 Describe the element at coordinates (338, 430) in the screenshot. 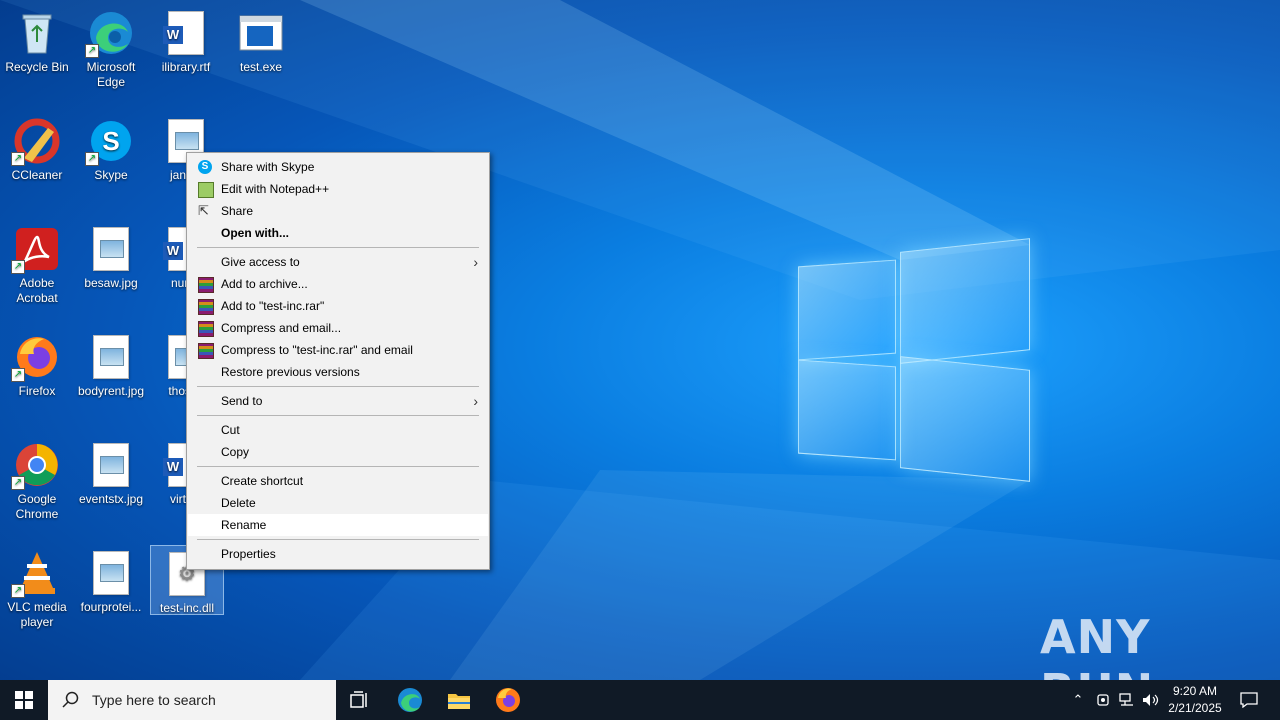

I see `menu-item-cut: Cut` at that location.